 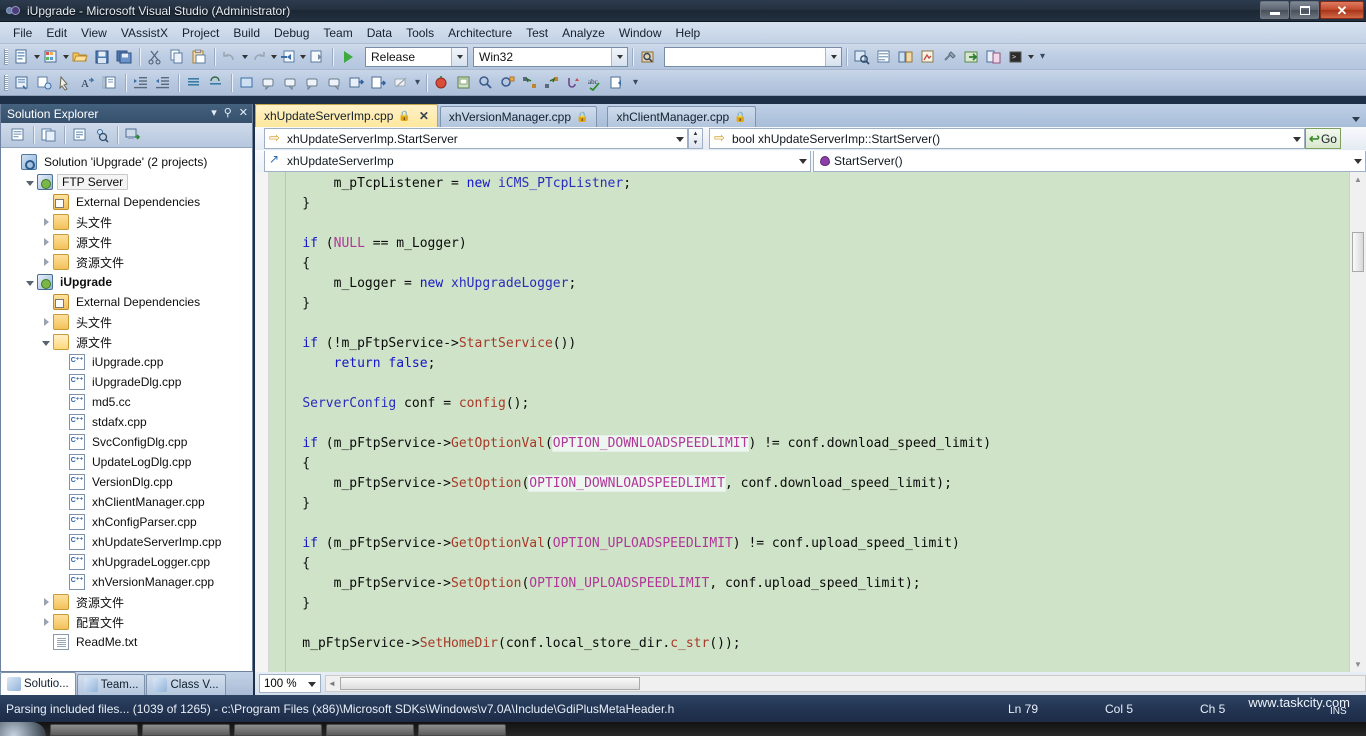 What do you see at coordinates (552, 83) in the screenshot?
I see `vassist-go-forward-icon` at bounding box center [552, 83].